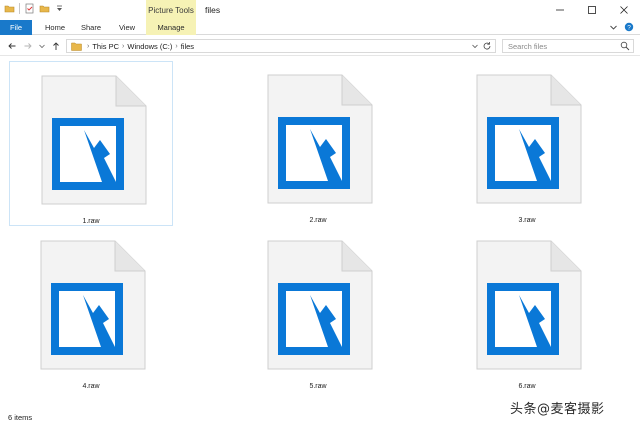  I want to click on maximize-button, so click(592, 10).